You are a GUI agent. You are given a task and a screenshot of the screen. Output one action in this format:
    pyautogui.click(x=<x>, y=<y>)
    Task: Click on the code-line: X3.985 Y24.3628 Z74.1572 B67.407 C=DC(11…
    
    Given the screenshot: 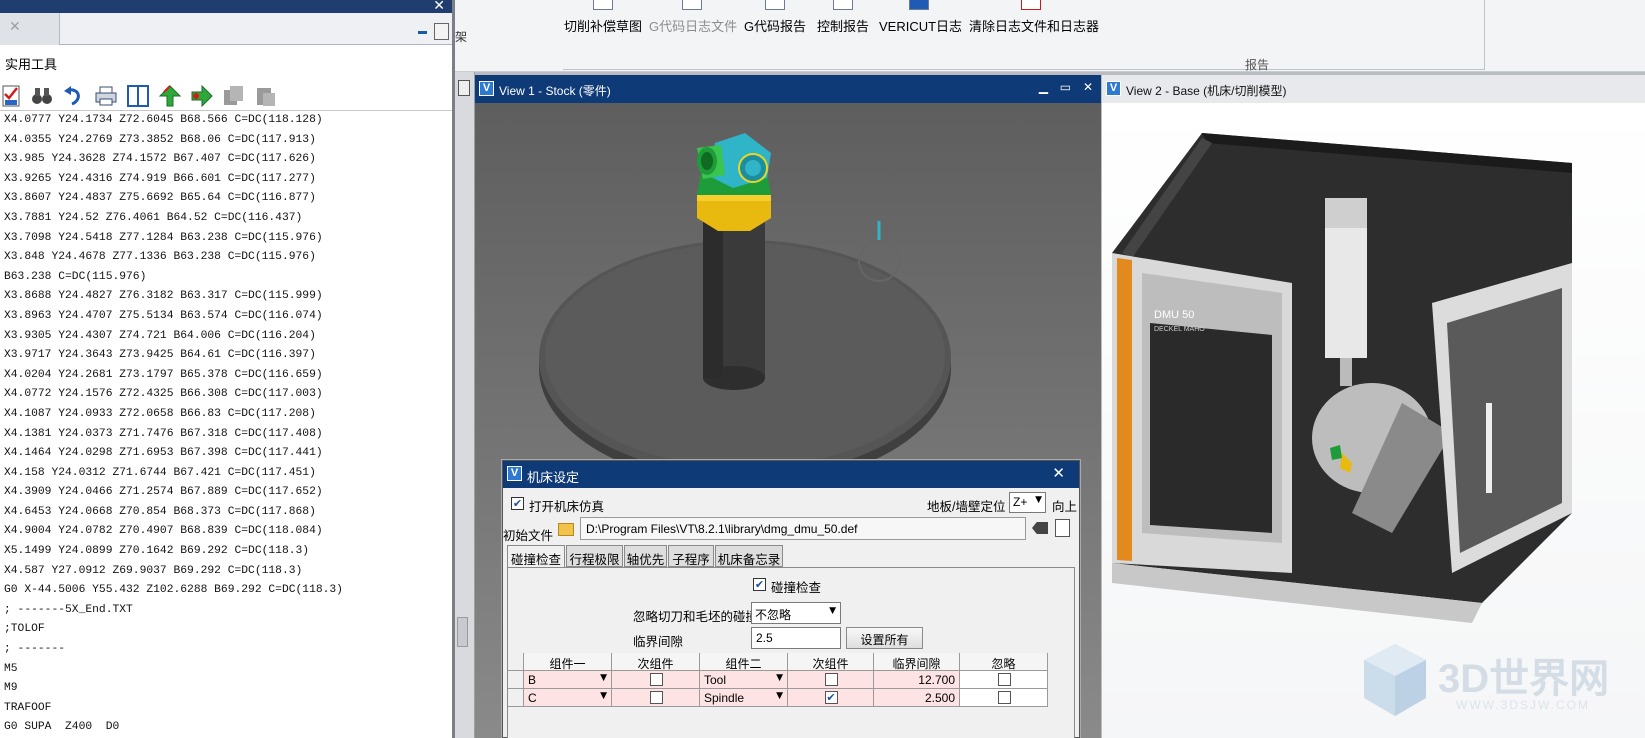 What is the action you would take?
    pyautogui.click(x=173, y=160)
    